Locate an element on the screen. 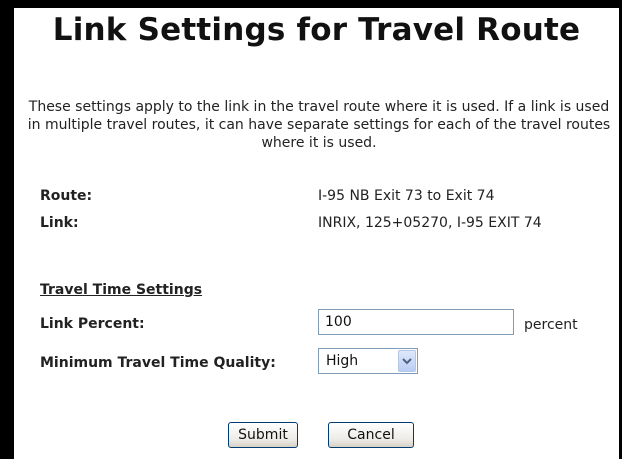 The image size is (622, 459). minimum-travel-time-quality-label: Minimum Travel Time Quality: is located at coordinates (158, 363).